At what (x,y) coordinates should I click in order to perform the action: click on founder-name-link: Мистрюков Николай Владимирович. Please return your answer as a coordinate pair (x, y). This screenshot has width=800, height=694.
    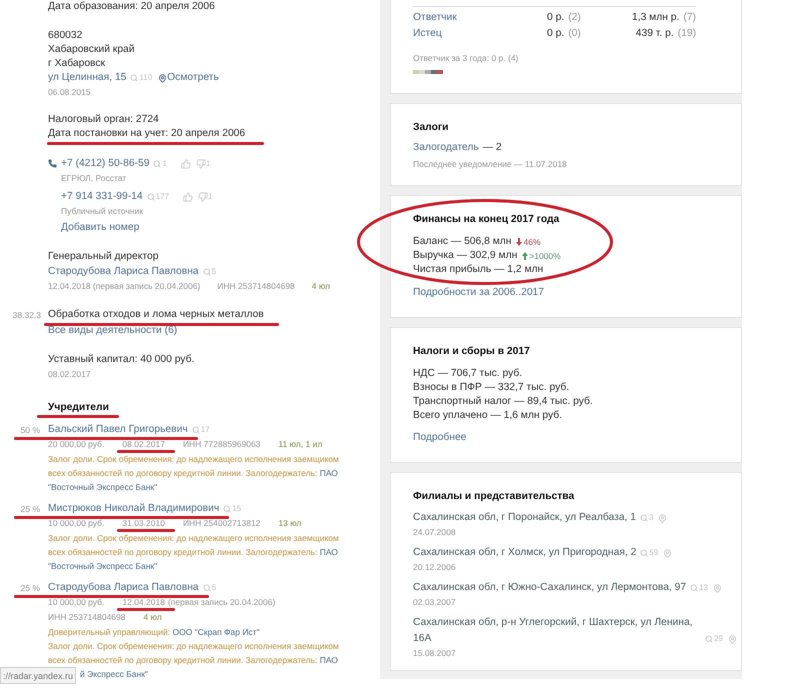
    Looking at the image, I should click on (134, 509).